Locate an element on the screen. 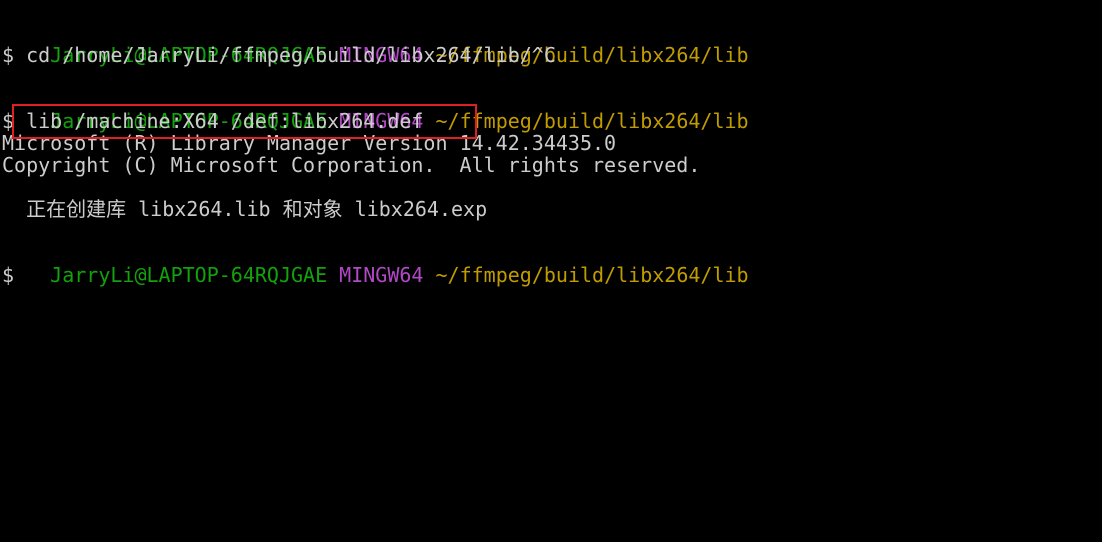 The image size is (1102, 542). output-line: 正在创建库 libx264.lib 和对象 libx264.exp is located at coordinates (245, 209).